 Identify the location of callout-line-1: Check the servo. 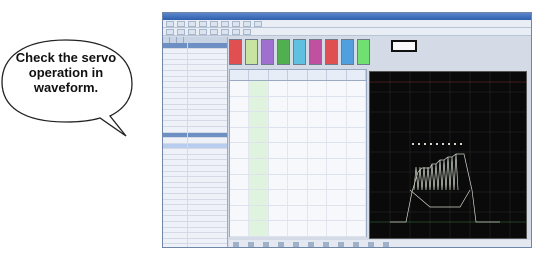
(66, 57).